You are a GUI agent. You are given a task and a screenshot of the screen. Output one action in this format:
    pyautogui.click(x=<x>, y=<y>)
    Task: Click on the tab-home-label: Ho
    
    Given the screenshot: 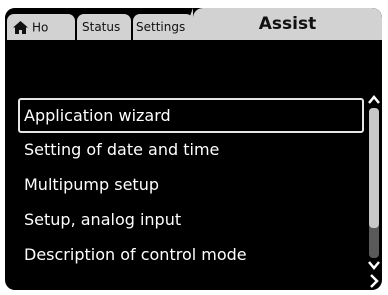 What is the action you would take?
    pyautogui.click(x=40, y=27)
    